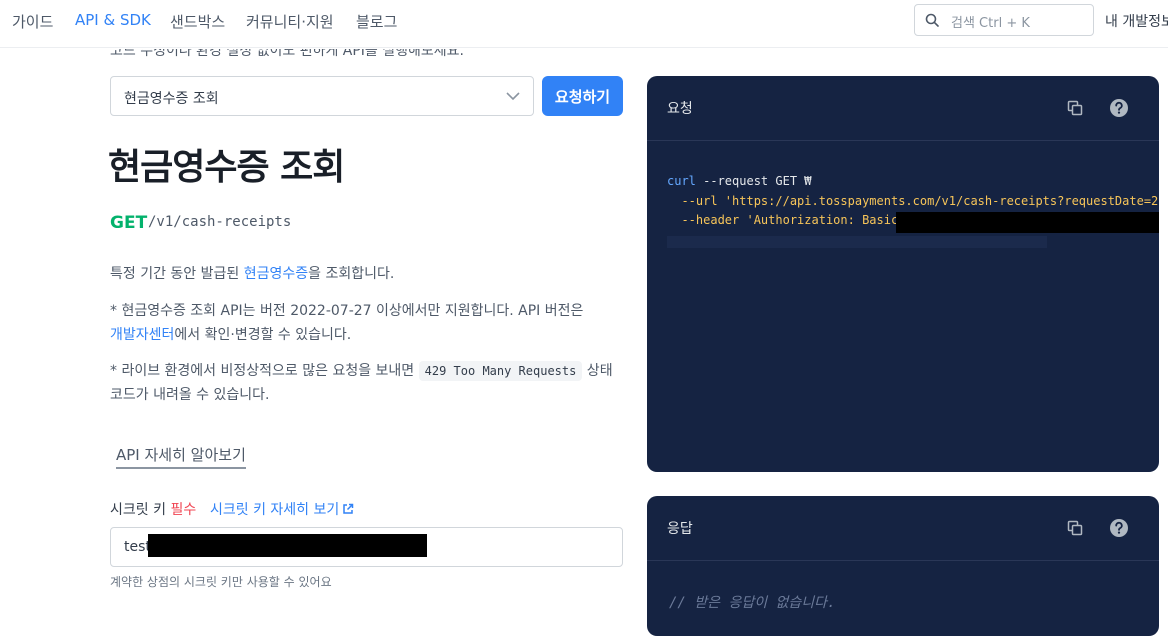 Image resolution: width=1168 pixels, height=636 pixels. What do you see at coordinates (513, 96) in the screenshot?
I see `chevron-down-icon` at bounding box center [513, 96].